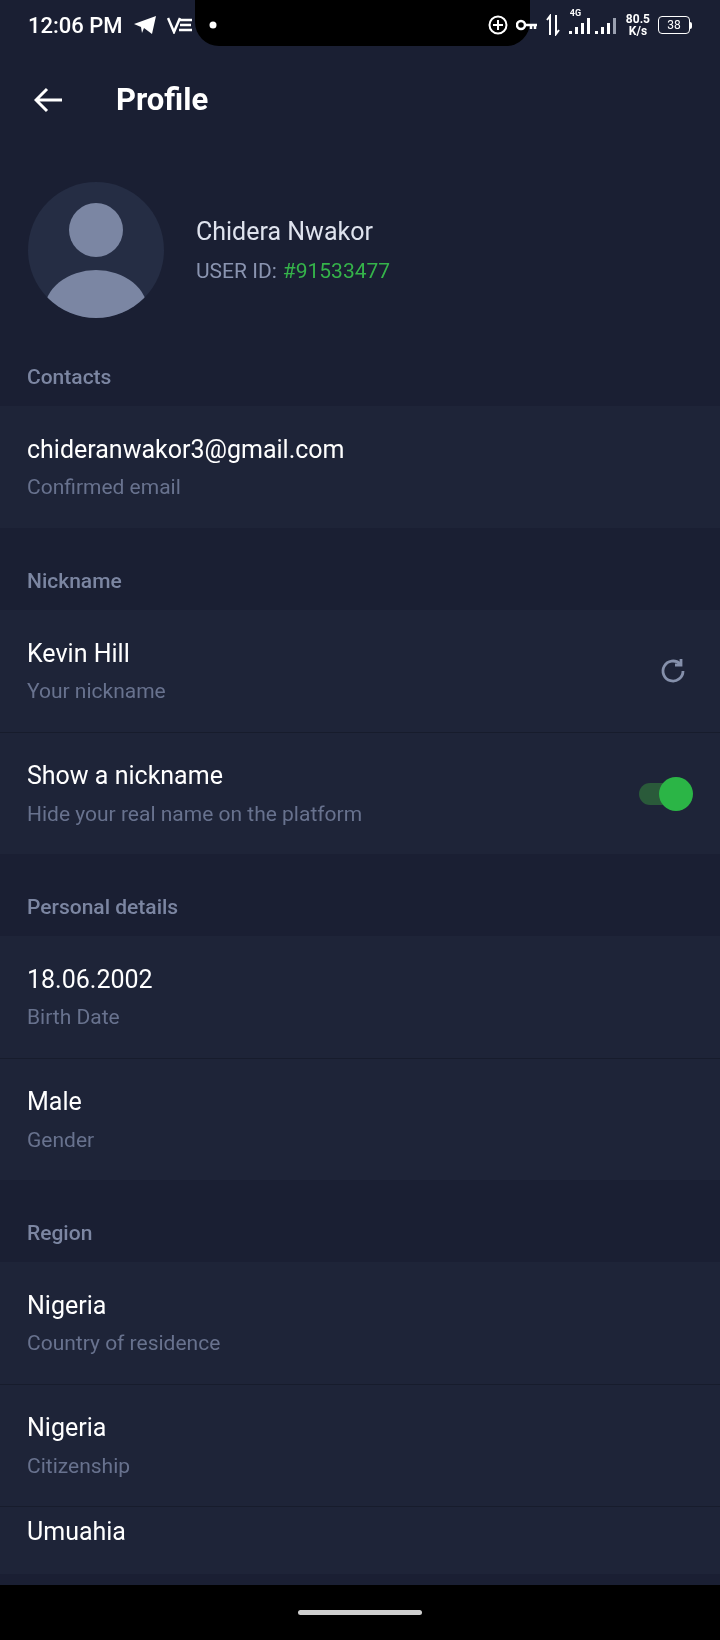 The height and width of the screenshot is (1640, 720). I want to click on row-value: Male, so click(55, 1102).